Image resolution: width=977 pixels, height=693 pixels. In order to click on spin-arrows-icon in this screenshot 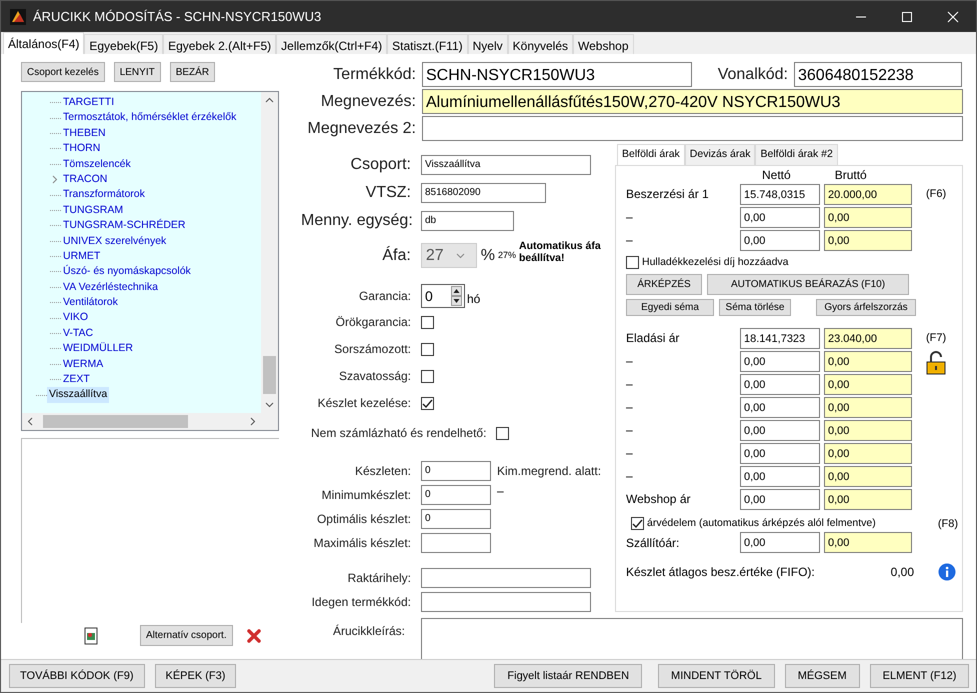, I will do `click(456, 296)`.